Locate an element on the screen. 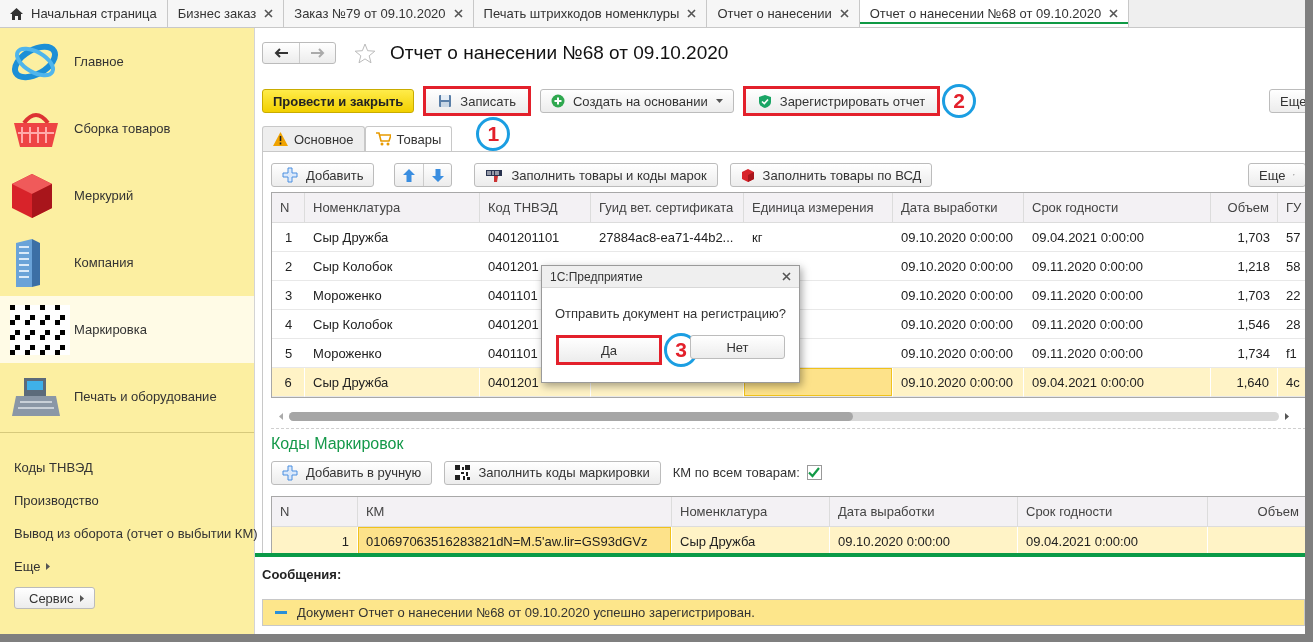 This screenshot has height=642, width=1313. plus-circle-icon is located at coordinates (557, 101).